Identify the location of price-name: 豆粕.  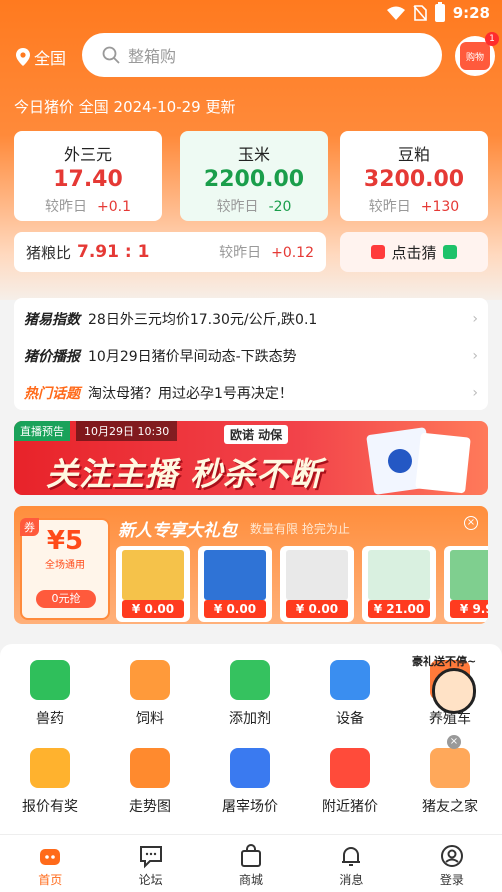
(413, 154).